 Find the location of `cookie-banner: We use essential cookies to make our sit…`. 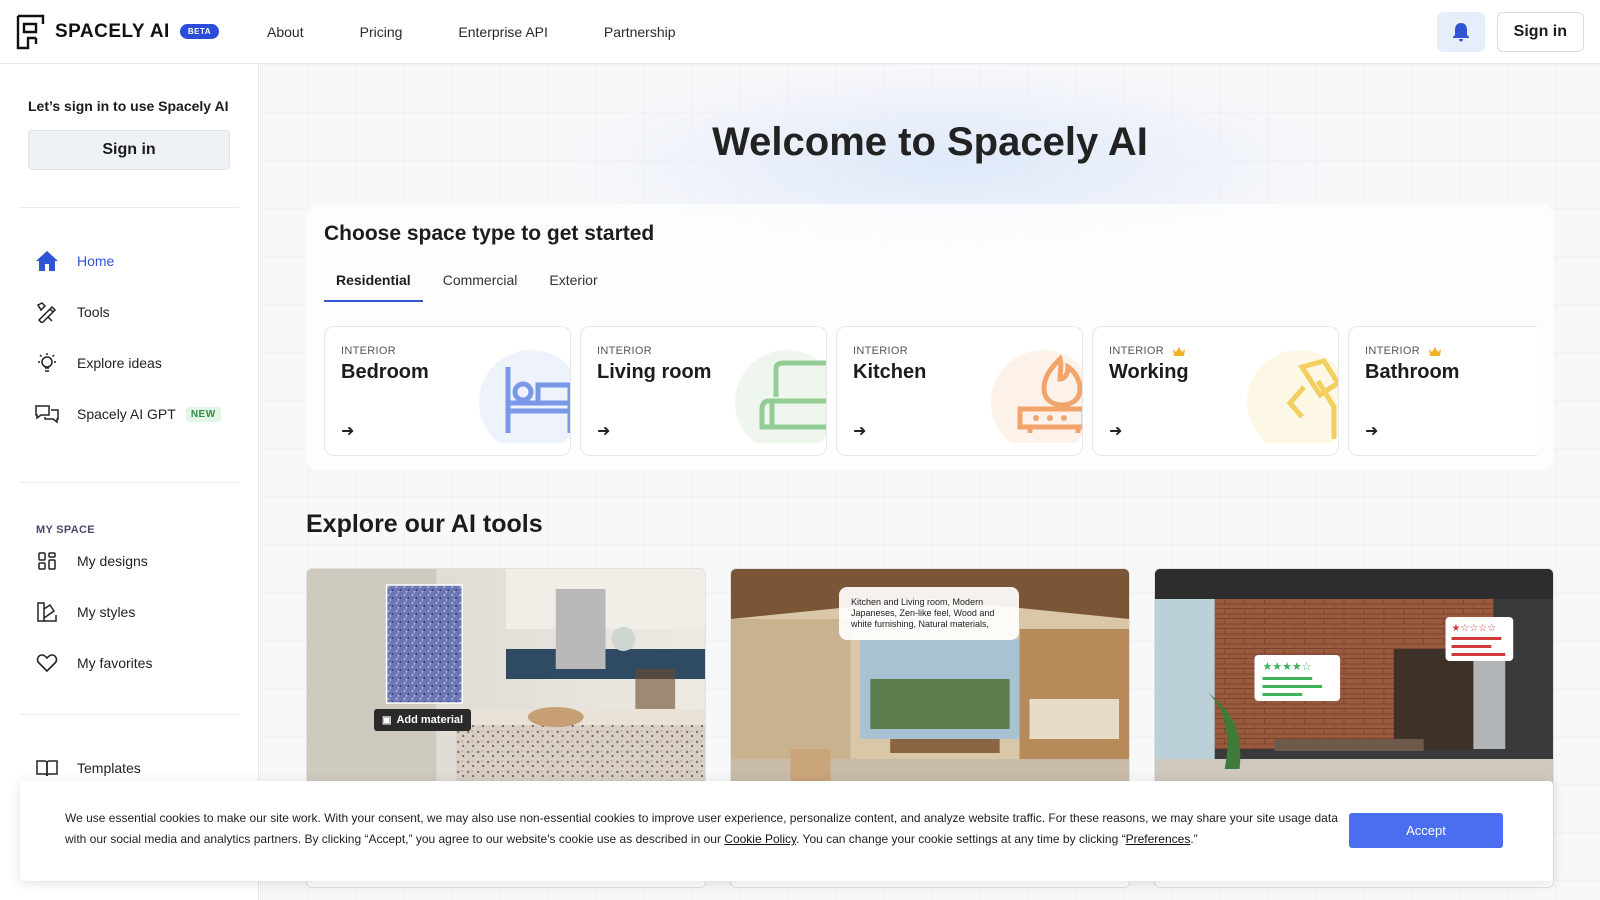

cookie-banner: We use essential cookies to make our sit… is located at coordinates (786, 831).